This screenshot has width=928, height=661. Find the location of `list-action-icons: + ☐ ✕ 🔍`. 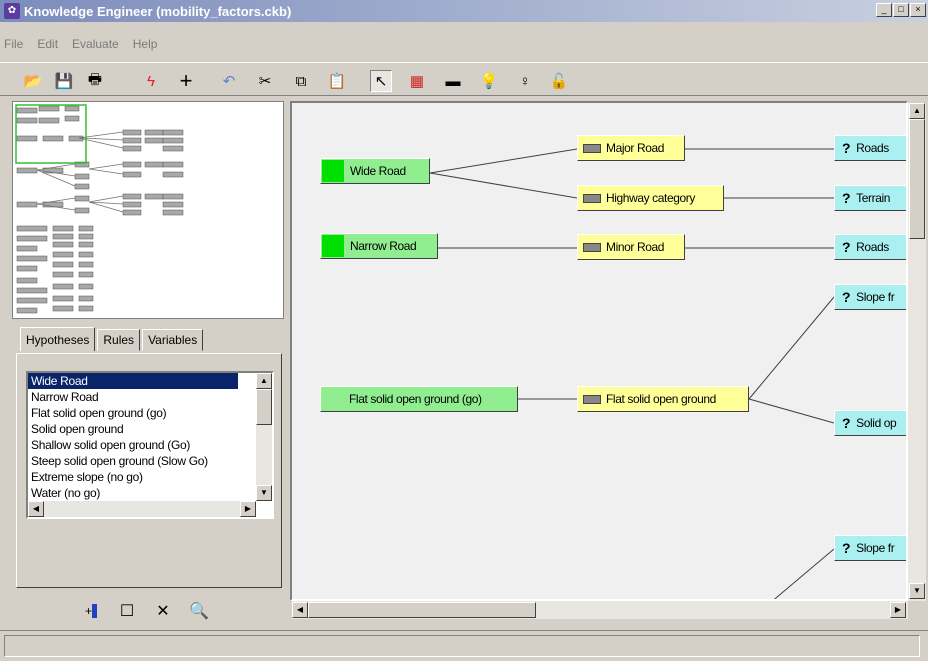

list-action-icons: + ☐ ✕ 🔍 is located at coordinates (145, 611).